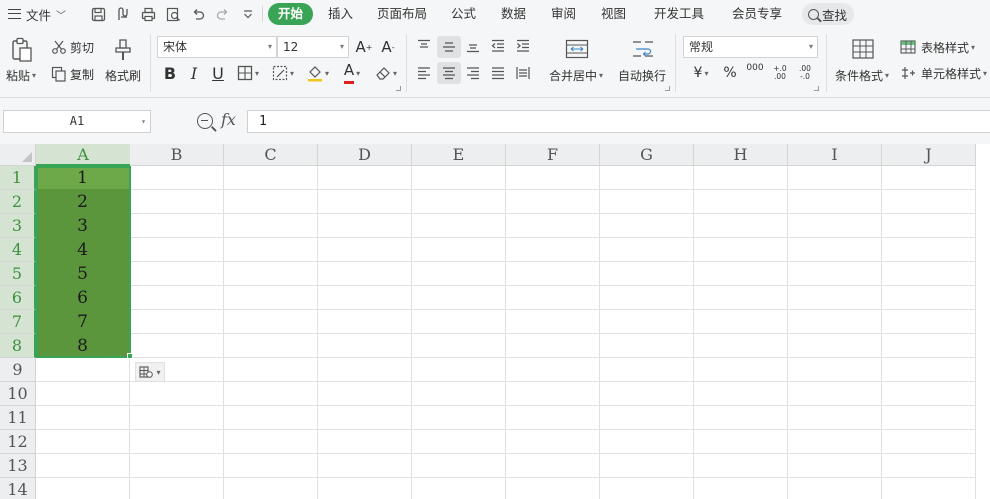 This screenshot has width=990, height=499. I want to click on column-header-j: J, so click(929, 155).